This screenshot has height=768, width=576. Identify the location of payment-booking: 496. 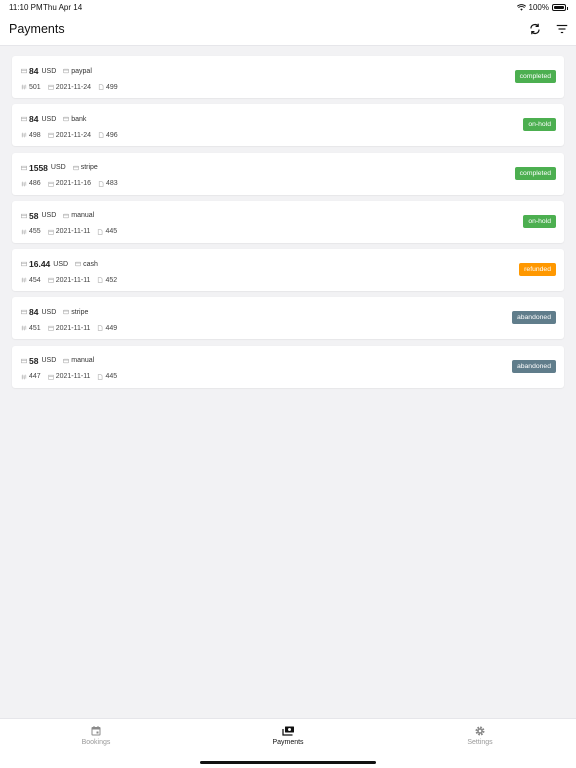
(111, 135).